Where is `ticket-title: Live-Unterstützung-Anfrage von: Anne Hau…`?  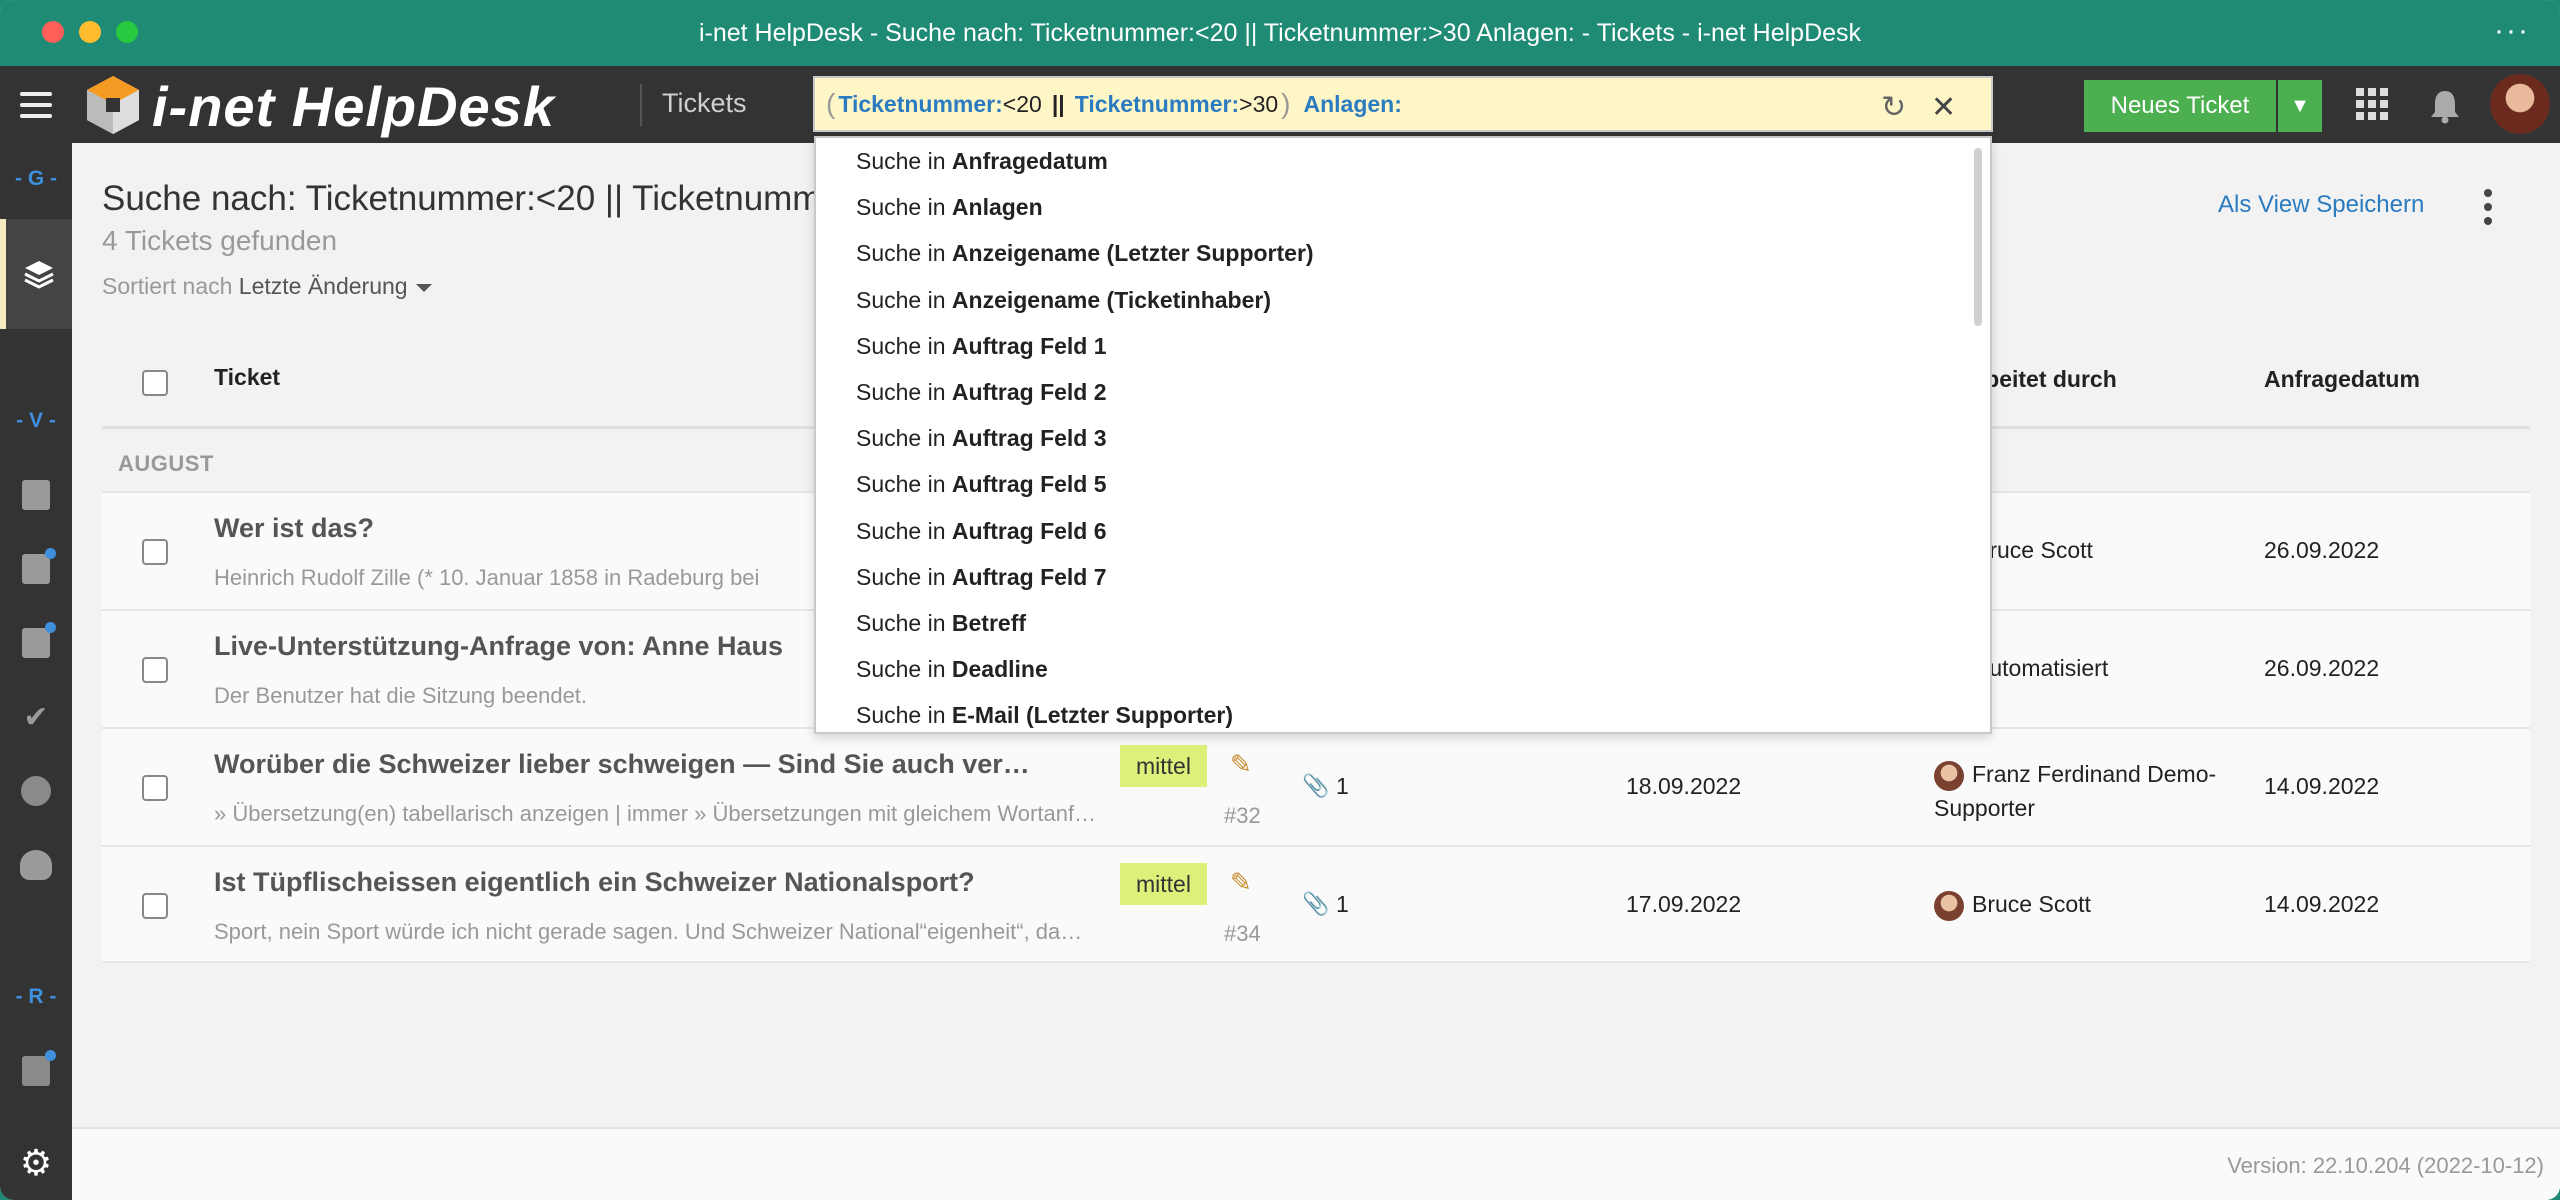
ticket-title: Live-Unterstützung-Anfrage von: Anne Hau… is located at coordinates (498, 646).